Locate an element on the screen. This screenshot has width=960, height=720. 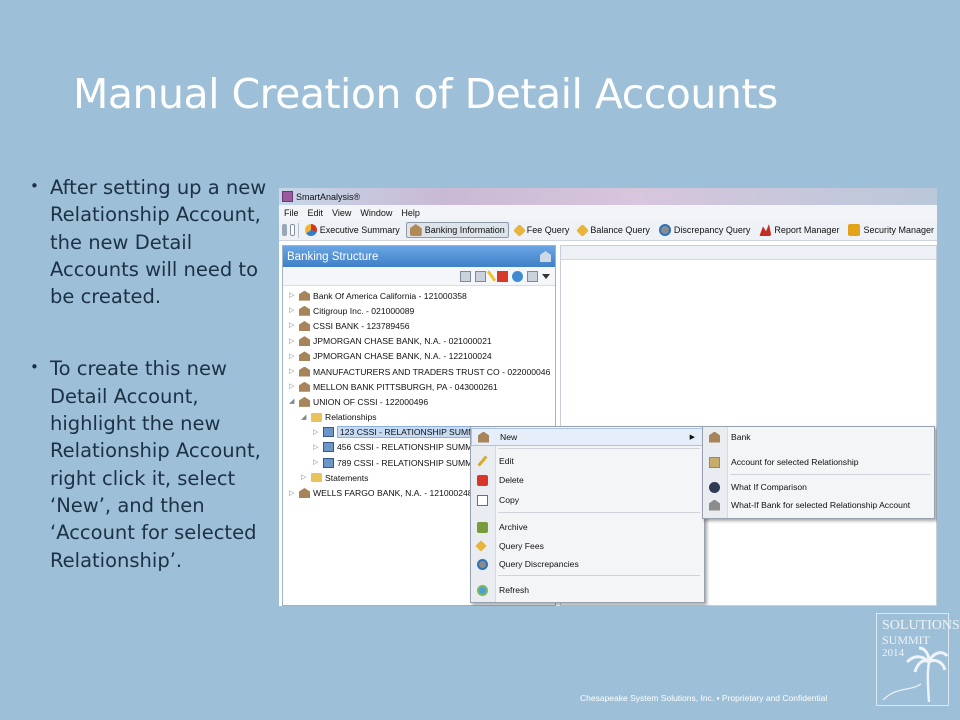
menu-item-label: Delete is located at coordinates (511, 480).